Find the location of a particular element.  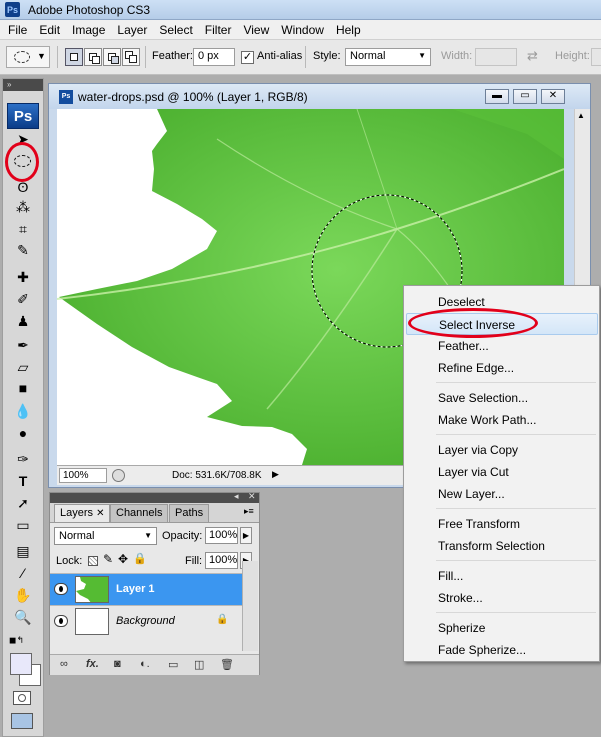

healing-brush-icon: ✚ is located at coordinates (23, 277).